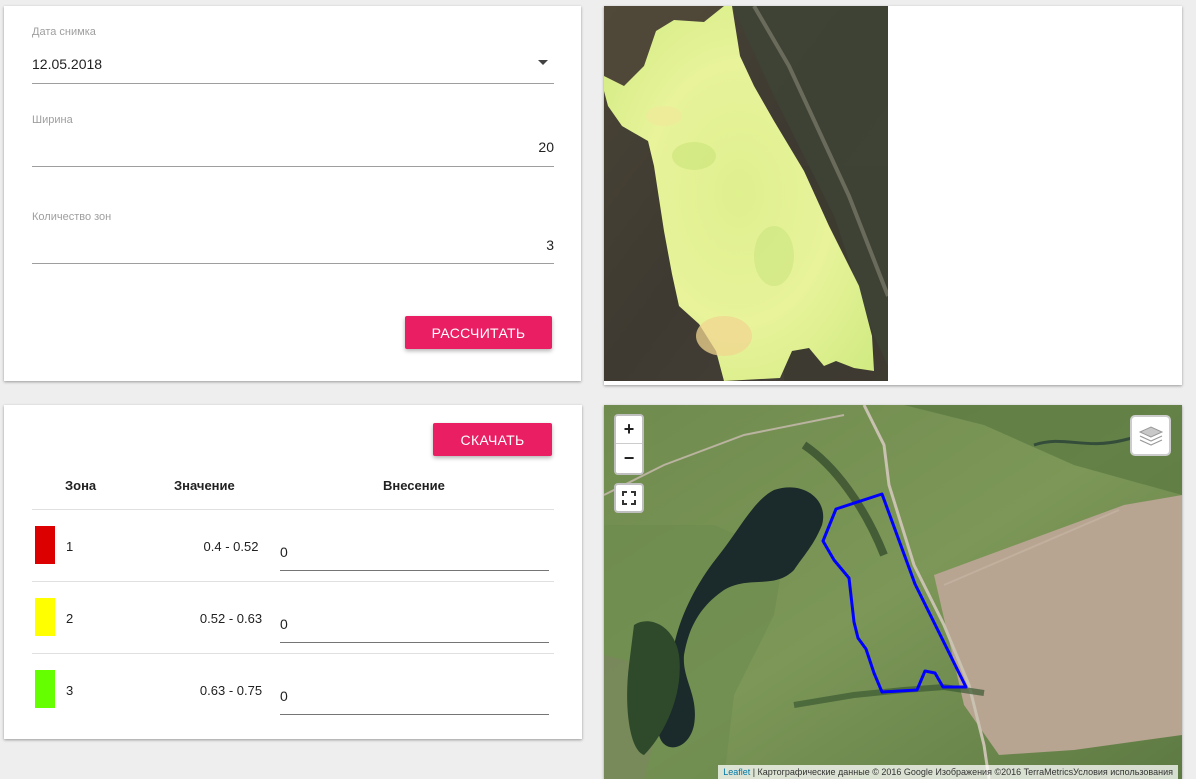  What do you see at coordinates (67, 64) in the screenshot?
I see `image-date-value: 12.05.2018` at bounding box center [67, 64].